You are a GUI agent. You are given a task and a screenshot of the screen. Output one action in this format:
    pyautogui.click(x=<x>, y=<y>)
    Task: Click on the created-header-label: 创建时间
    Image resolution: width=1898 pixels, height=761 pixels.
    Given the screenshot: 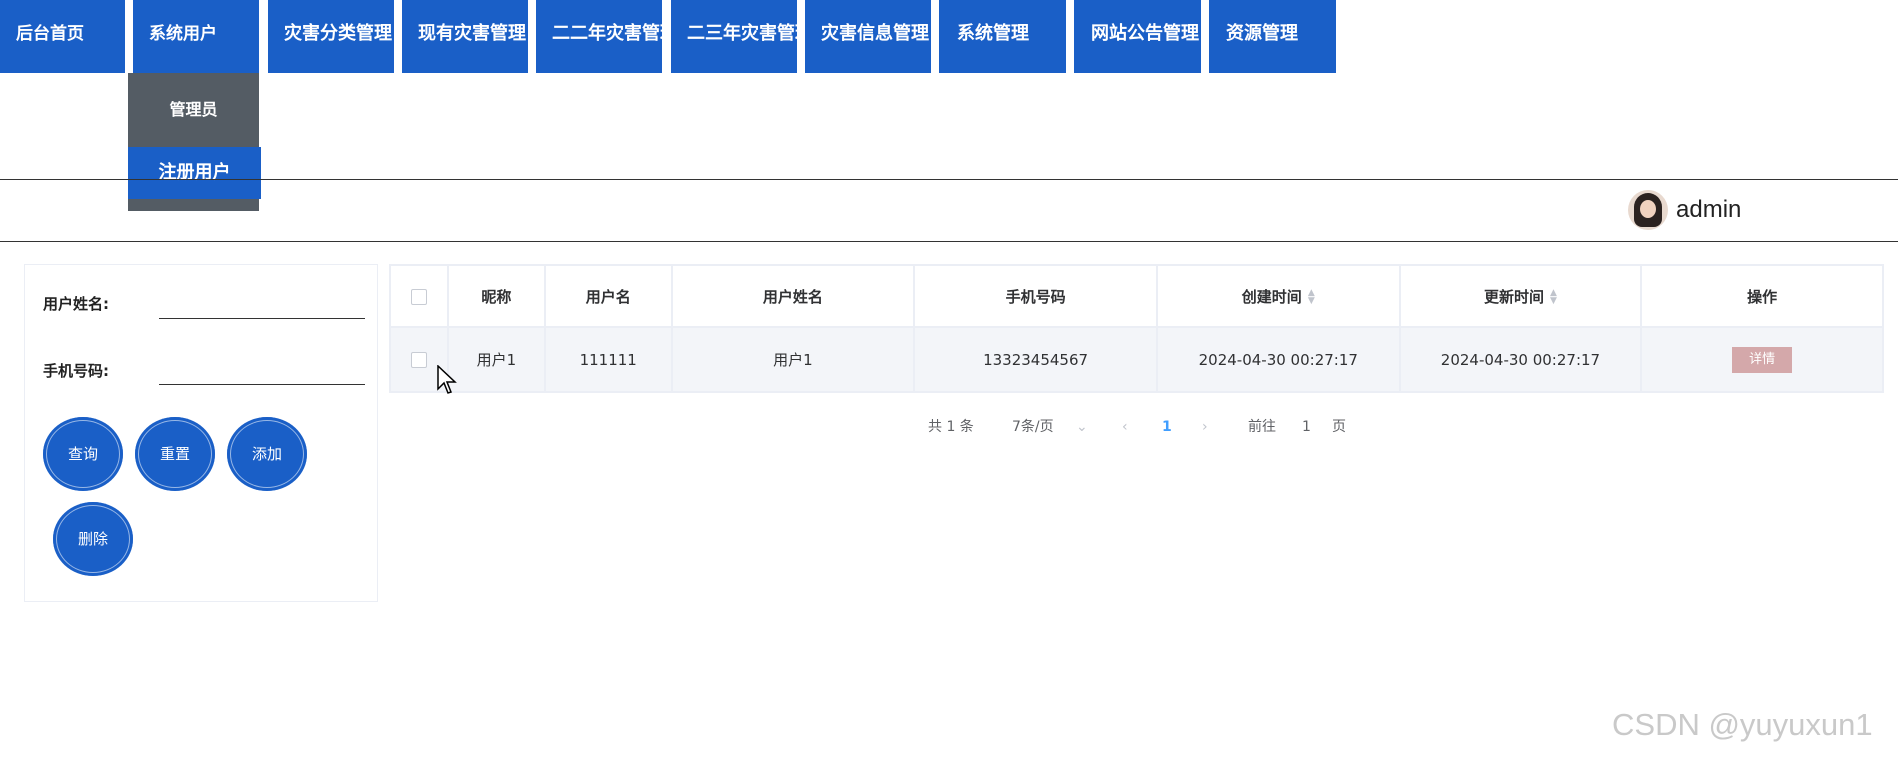 What is the action you would take?
    pyautogui.click(x=1271, y=296)
    